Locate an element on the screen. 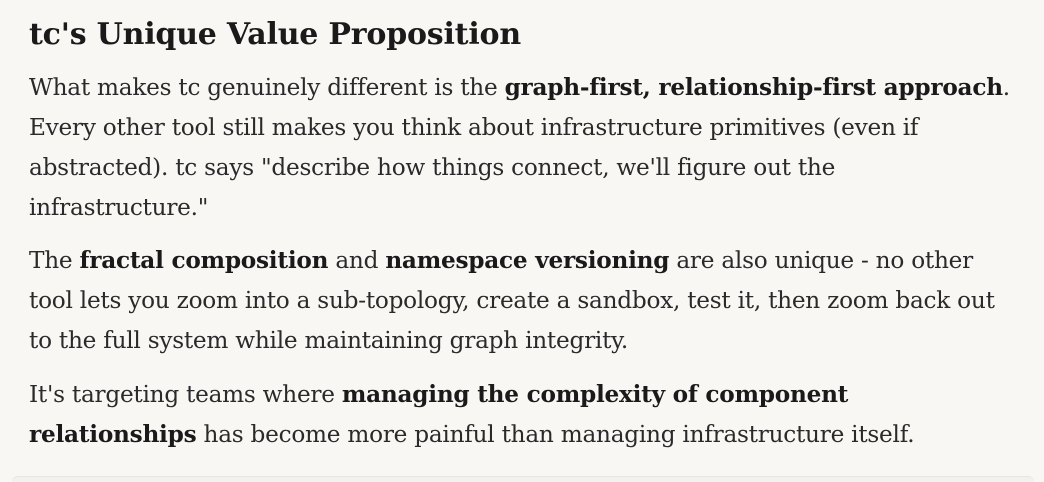  bold-phrase: fractal composition is located at coordinates (204, 260).